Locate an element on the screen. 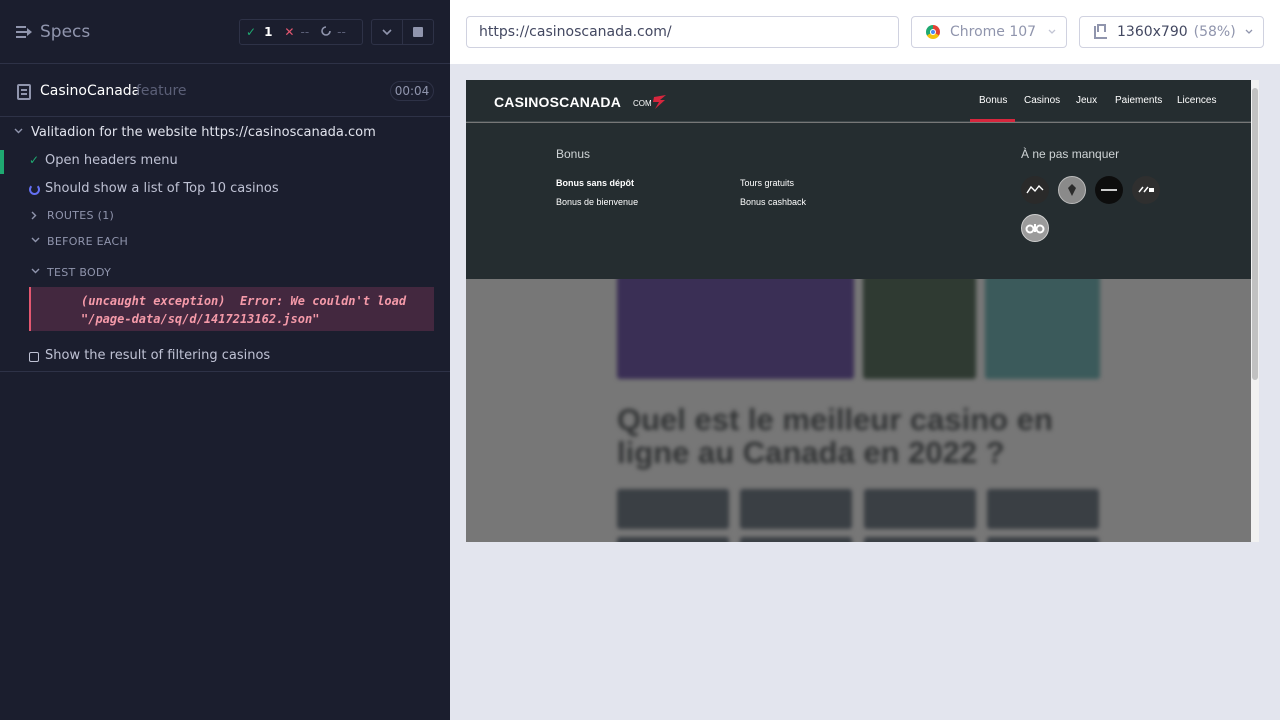 This screenshot has height=720, width=1280. mega-menu-heading: Bonus is located at coordinates (573, 154).